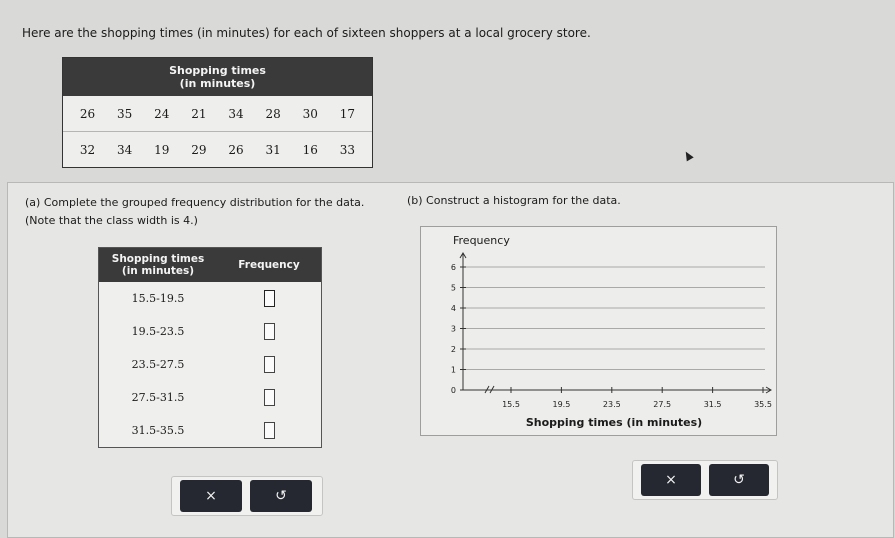 The width and height of the screenshot is (895, 538). Describe the element at coordinates (273, 113) in the screenshot. I see `data-cell: 28` at that location.